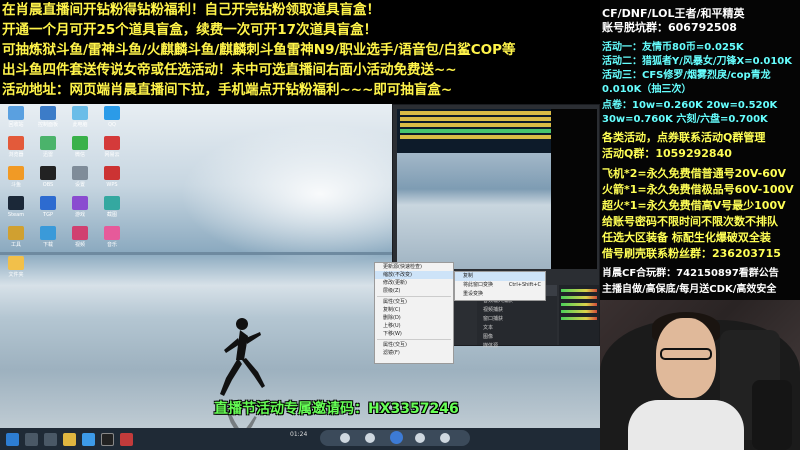 Image resolution: width=800 pixels, height=450 pixels. Describe the element at coordinates (497, 189) in the screenshot. I see `obs-preview` at that location.